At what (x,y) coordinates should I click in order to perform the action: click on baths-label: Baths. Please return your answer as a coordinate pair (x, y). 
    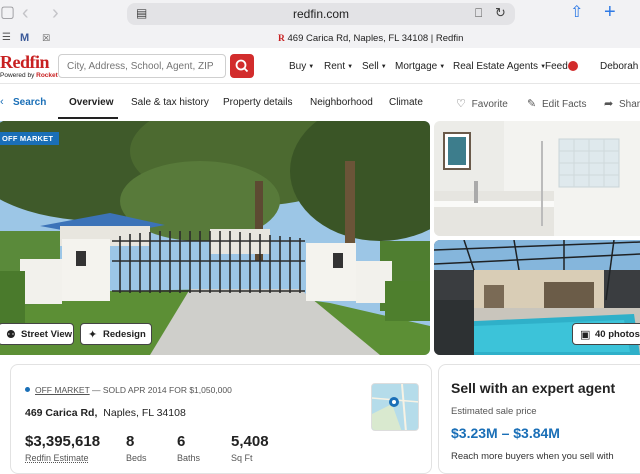
    Looking at the image, I should click on (189, 458).